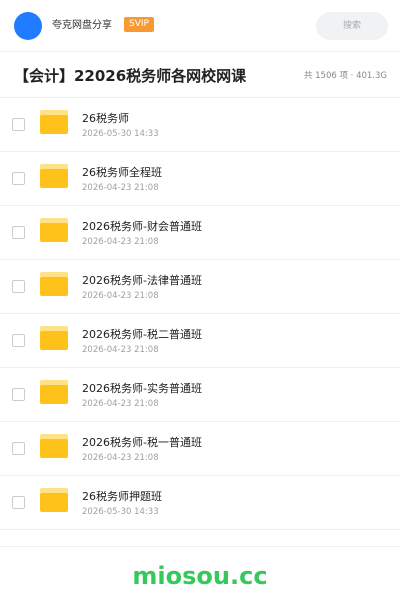  Describe the element at coordinates (142, 281) in the screenshot. I see `file-name: 2026税务师-法律普通班` at that location.